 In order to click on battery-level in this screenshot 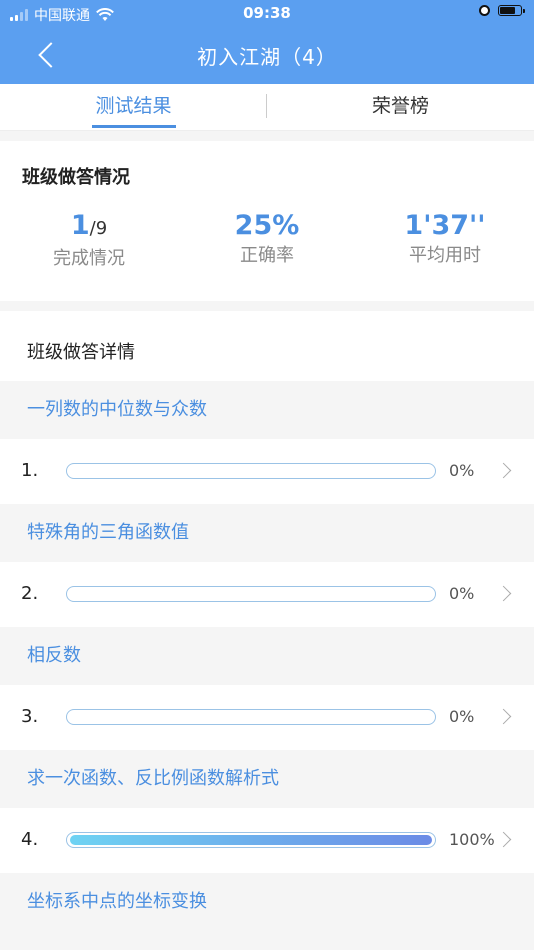, I will do `click(507, 10)`.